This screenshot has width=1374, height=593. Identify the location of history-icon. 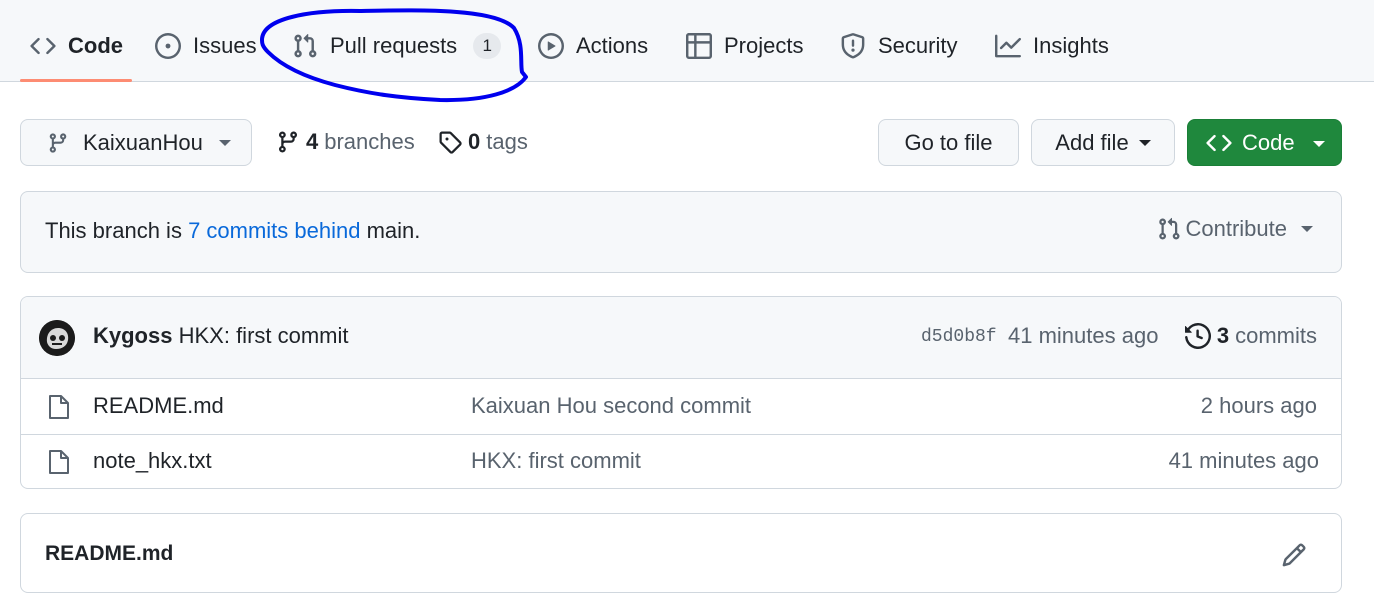
(1197, 336).